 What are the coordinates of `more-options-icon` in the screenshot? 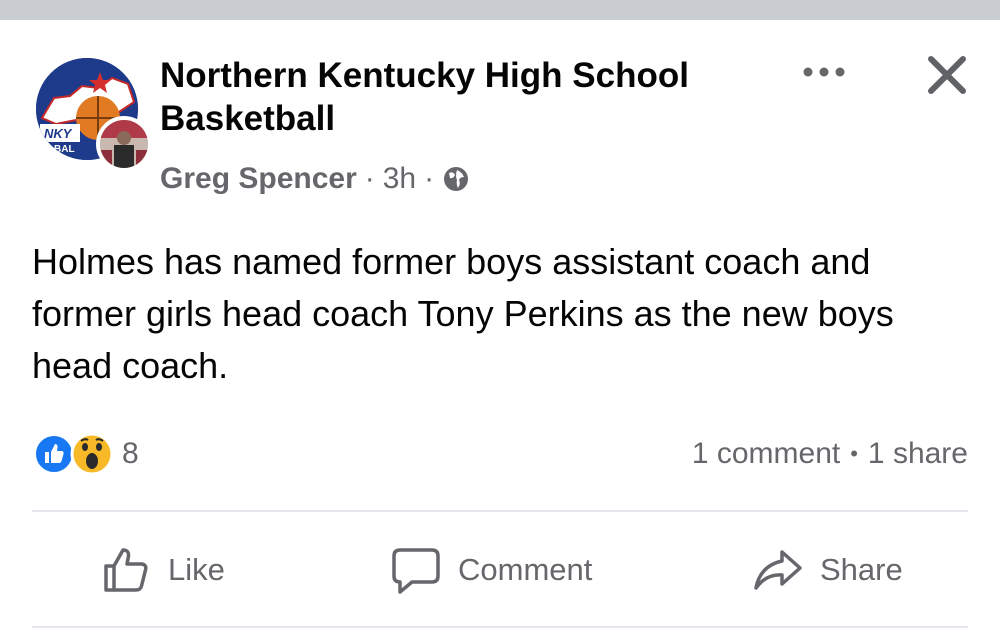 It's located at (824, 72).